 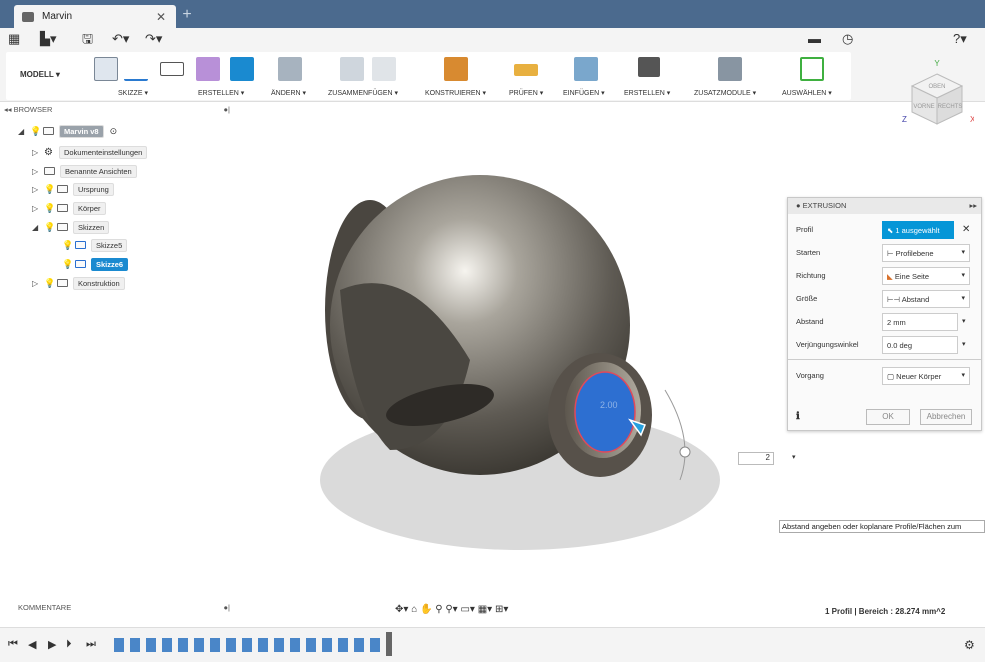 What do you see at coordinates (81, 131) in the screenshot?
I see `tree-root-label: Marvin v8` at bounding box center [81, 131].